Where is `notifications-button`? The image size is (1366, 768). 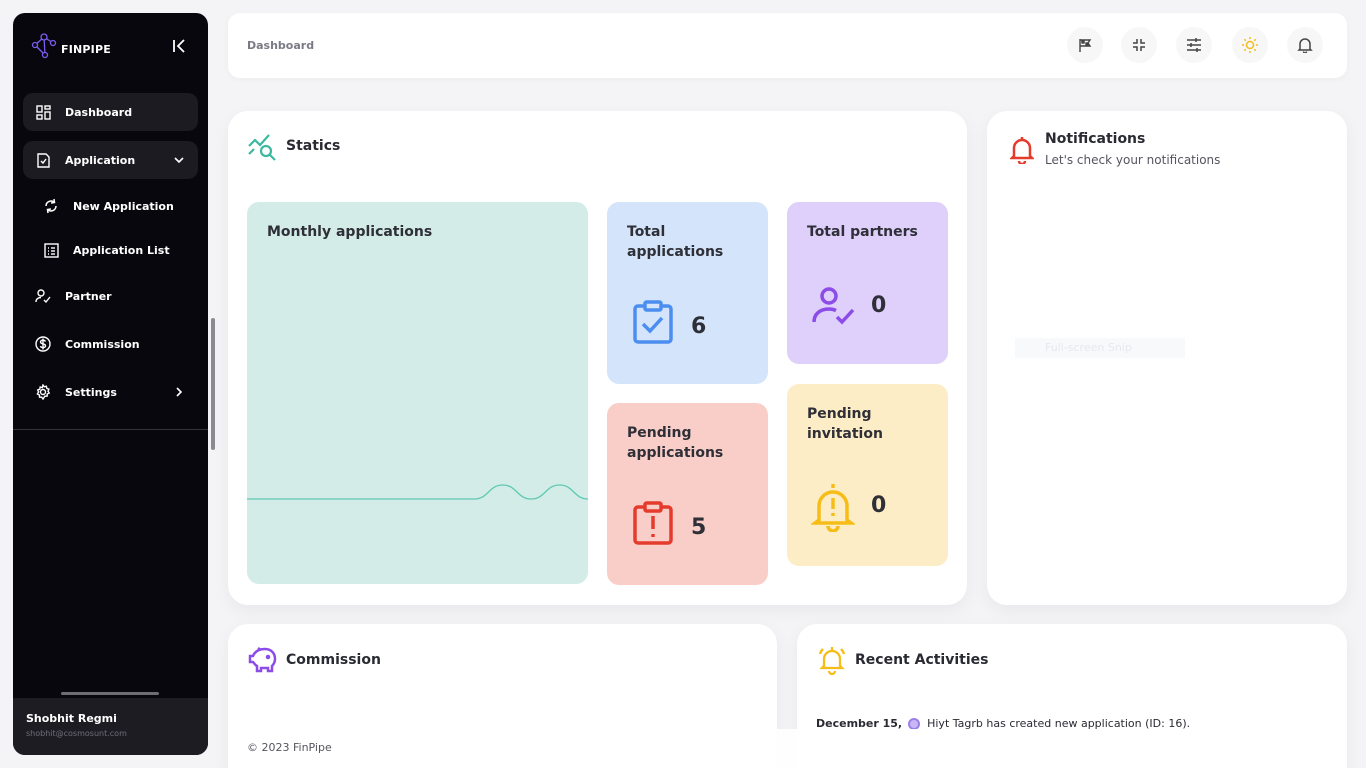
notifications-button is located at coordinates (1305, 45).